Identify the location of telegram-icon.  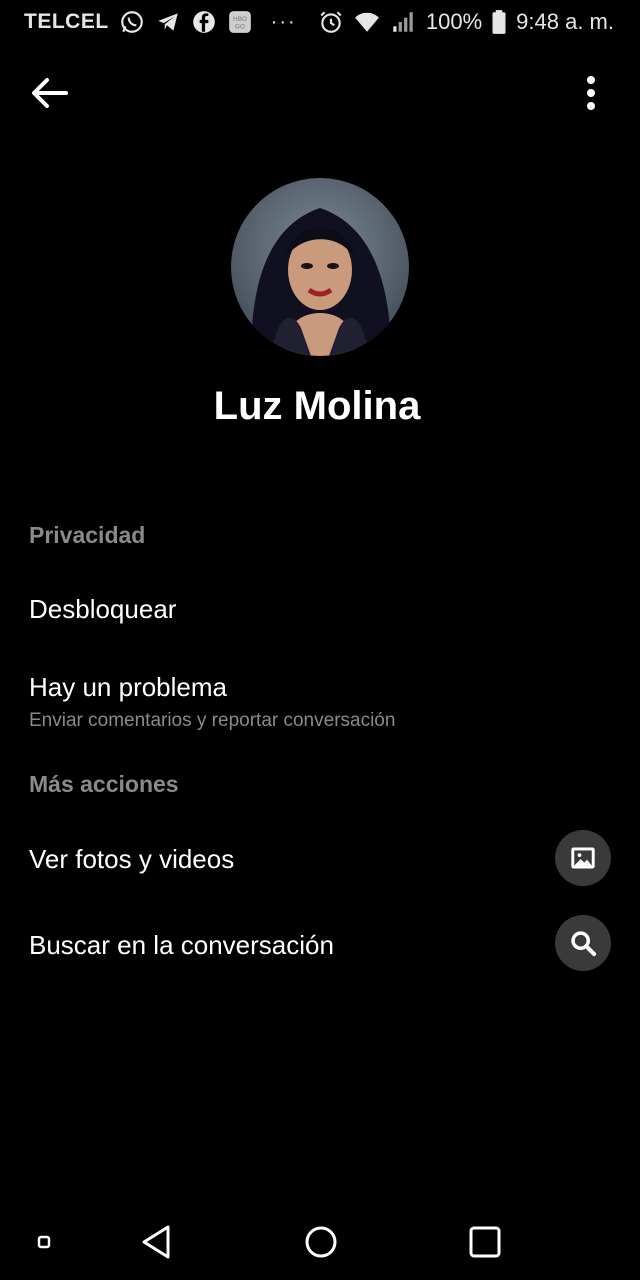
(168, 22).